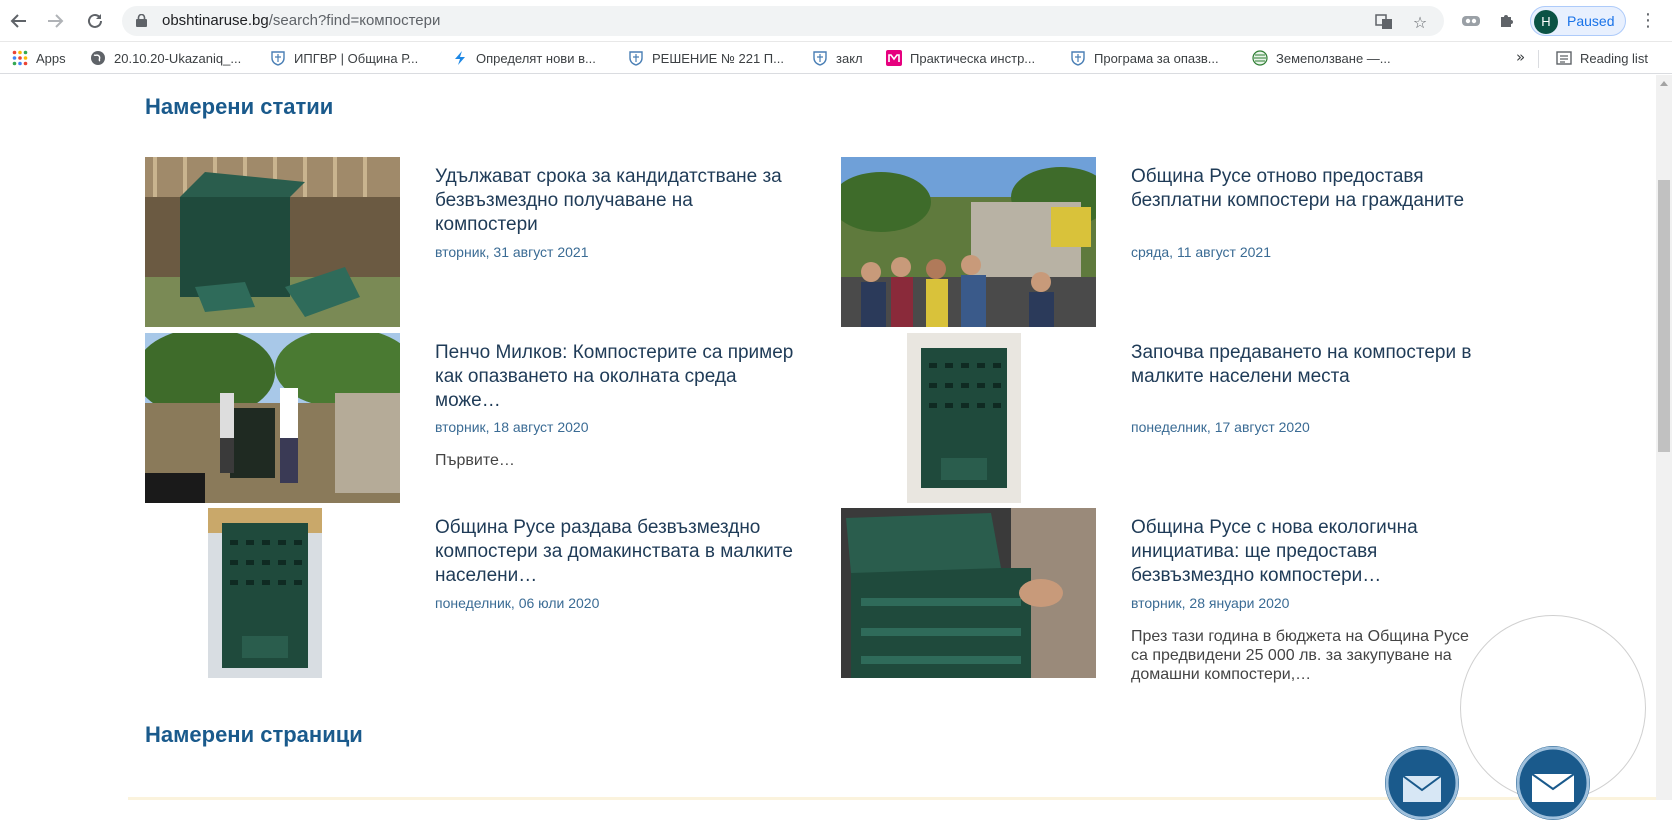 The height and width of the screenshot is (820, 1672). Describe the element at coordinates (1384, 22) in the screenshot. I see `translate-icon` at that location.